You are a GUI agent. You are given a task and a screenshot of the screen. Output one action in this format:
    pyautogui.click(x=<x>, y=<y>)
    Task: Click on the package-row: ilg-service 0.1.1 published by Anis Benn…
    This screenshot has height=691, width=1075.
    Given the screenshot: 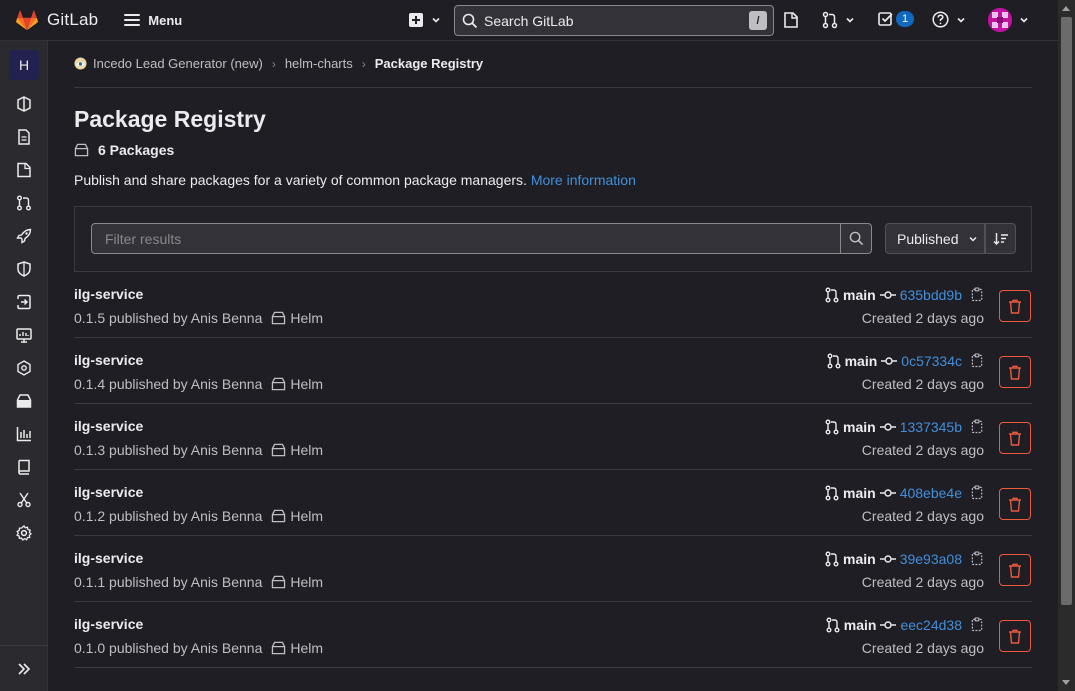 What is the action you would take?
    pyautogui.click(x=553, y=569)
    